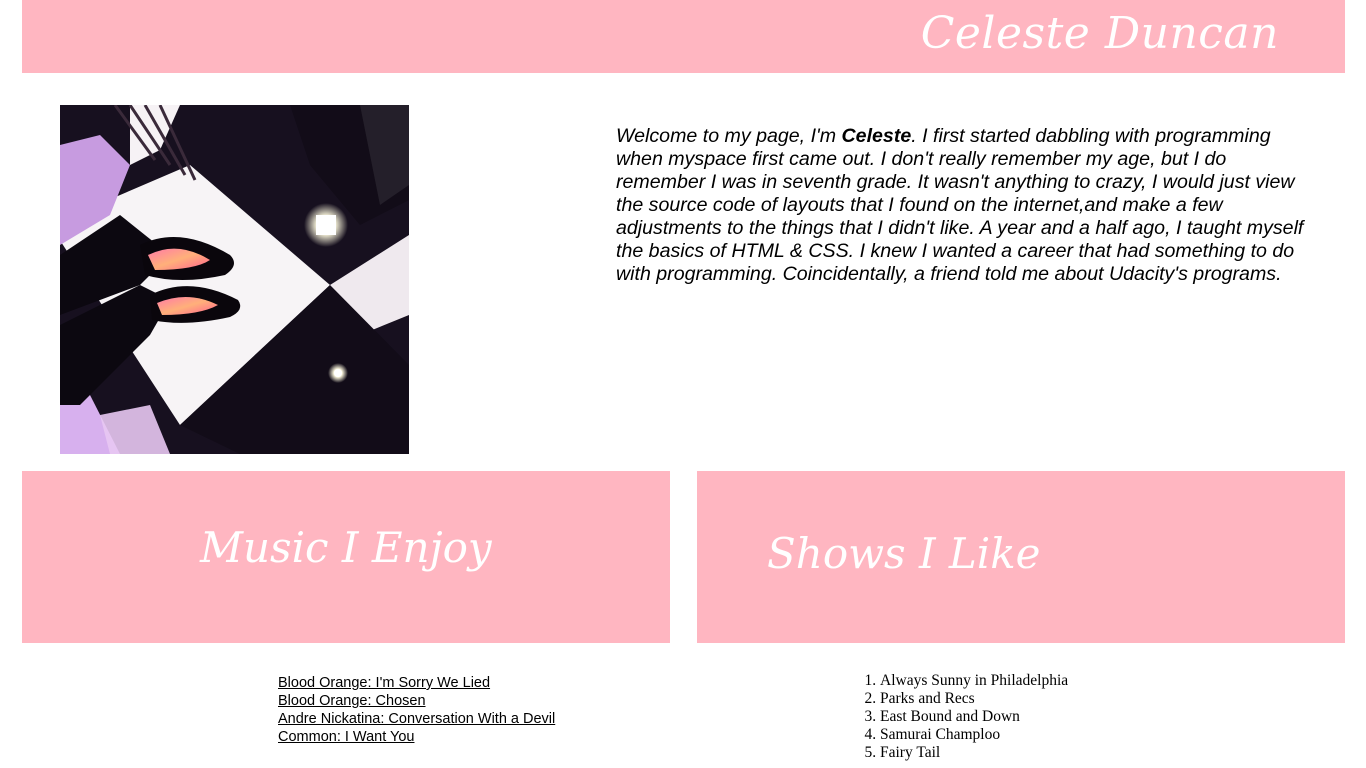  I want to click on list-item: Blood Orange: I'm Sorry We Lied, so click(416, 683).